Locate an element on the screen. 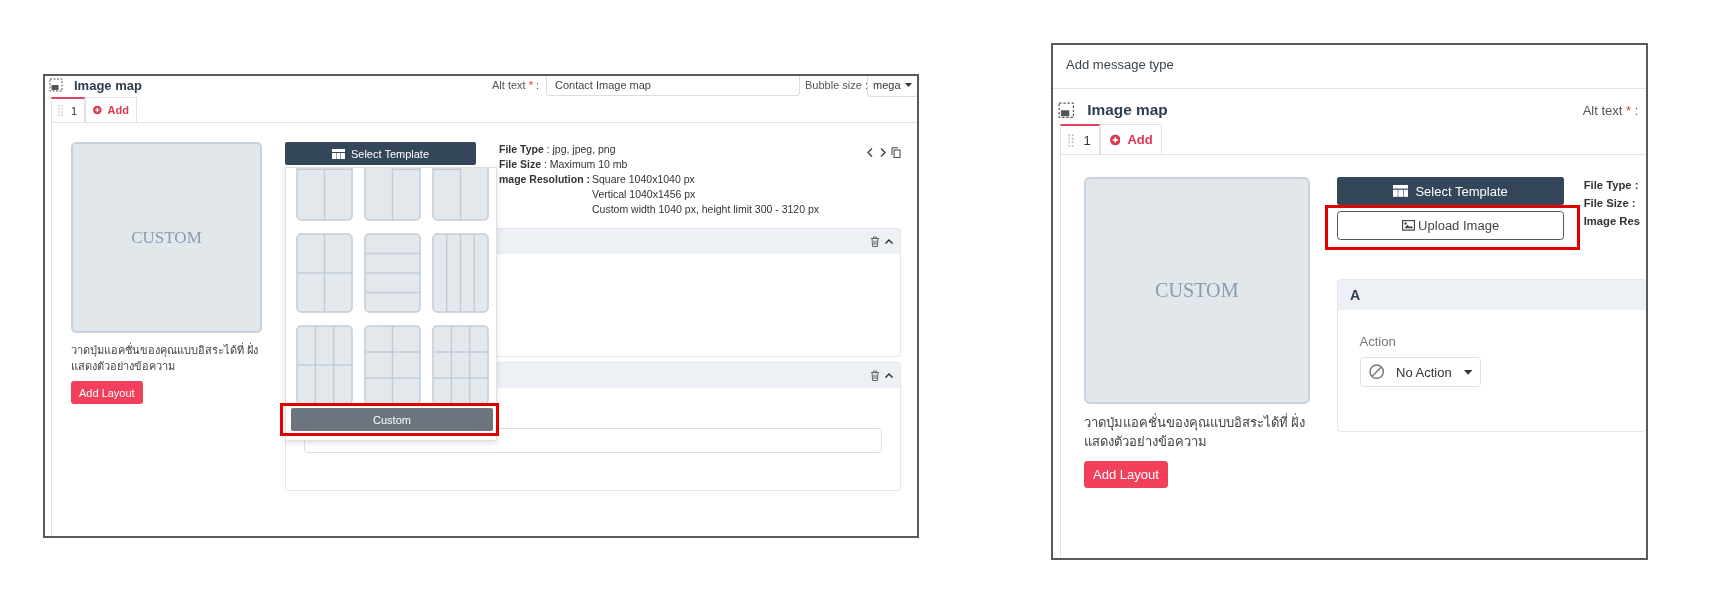 The width and height of the screenshot is (1723, 601). file-info-text: Image Res is located at coordinates (1611, 222).